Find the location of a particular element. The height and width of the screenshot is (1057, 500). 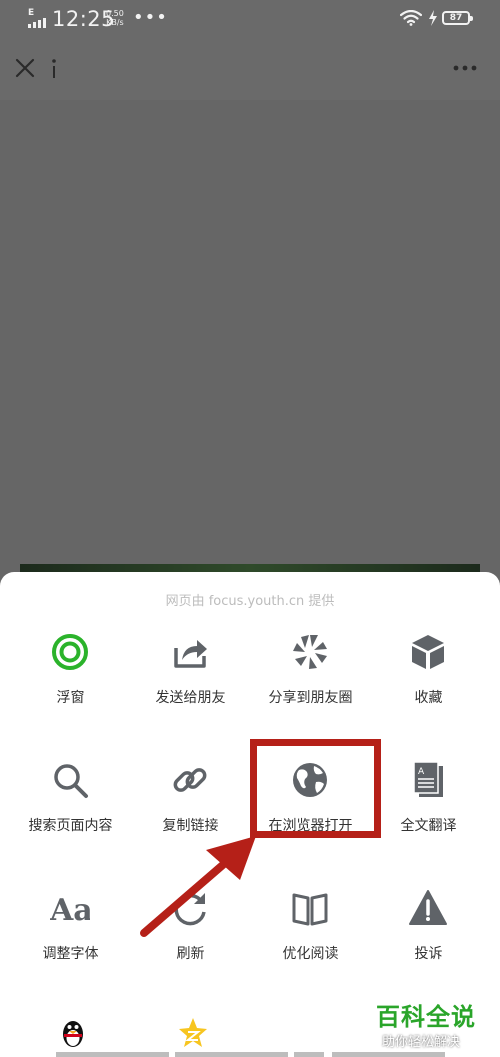

share-qzone is located at coordinates (190, 1034).